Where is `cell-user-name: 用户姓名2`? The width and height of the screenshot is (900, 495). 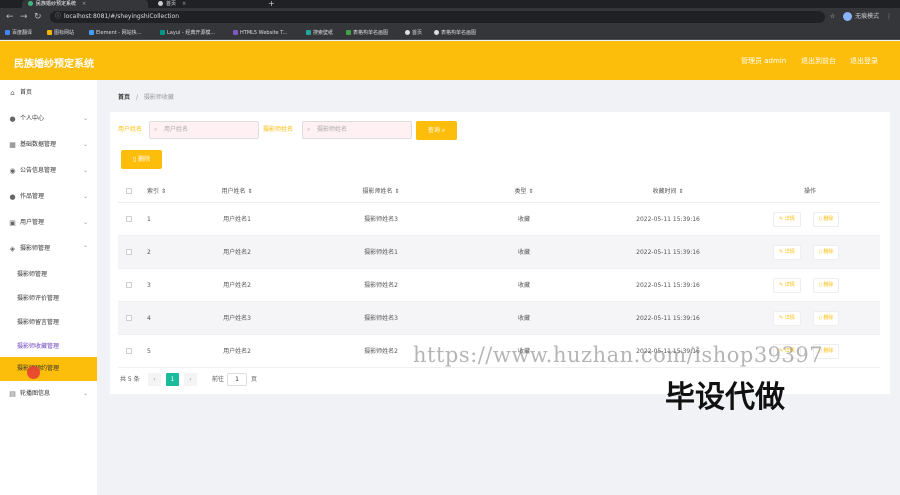
cell-user-name: 用户姓名2 is located at coordinates (237, 351).